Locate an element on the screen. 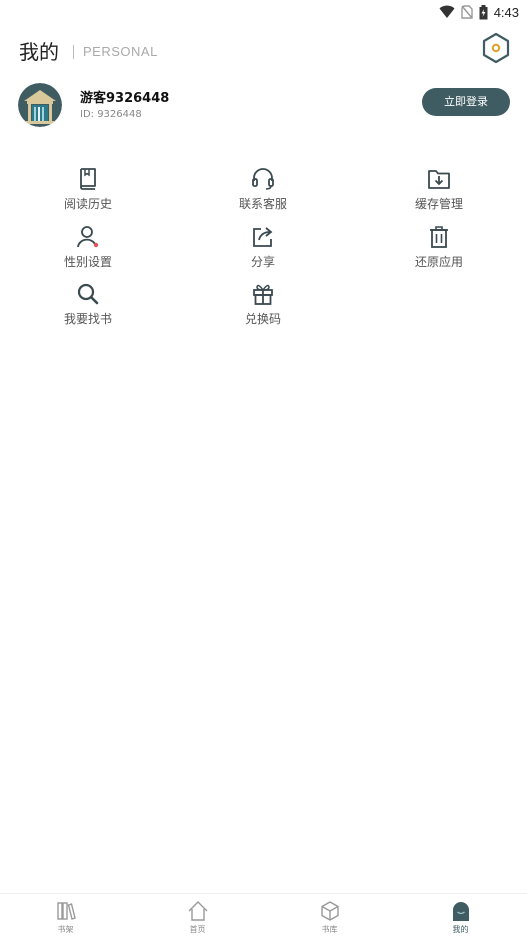 Image resolution: width=527 pixels, height=938 pixels. profile-icon is located at coordinates (460, 911).